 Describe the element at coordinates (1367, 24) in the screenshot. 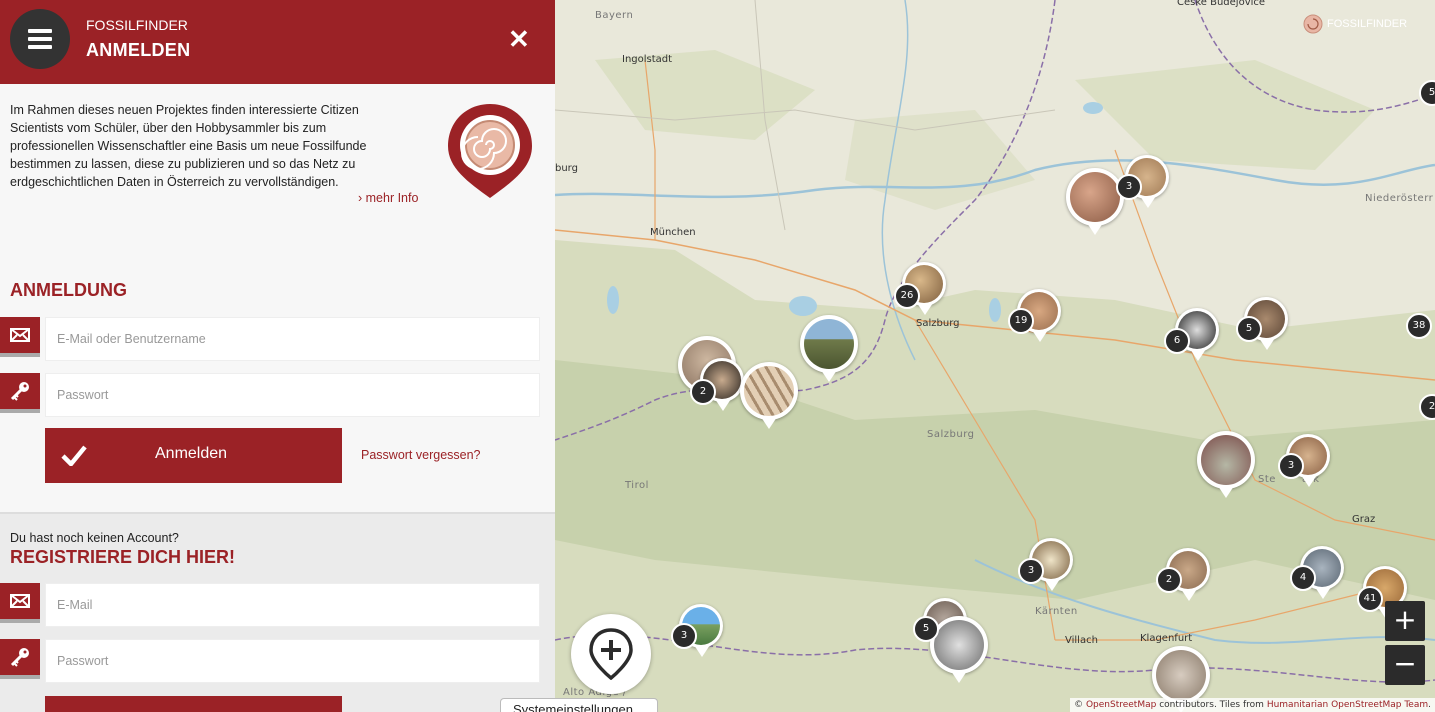

I see `map-logo-text: FOSSILFINDER` at that location.